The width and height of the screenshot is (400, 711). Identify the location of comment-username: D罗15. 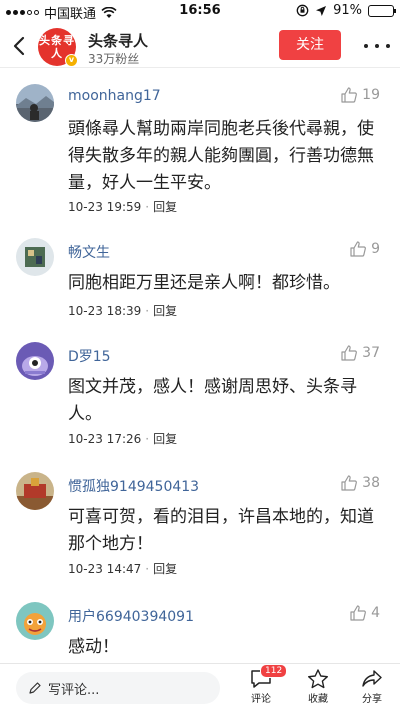
(89, 356).